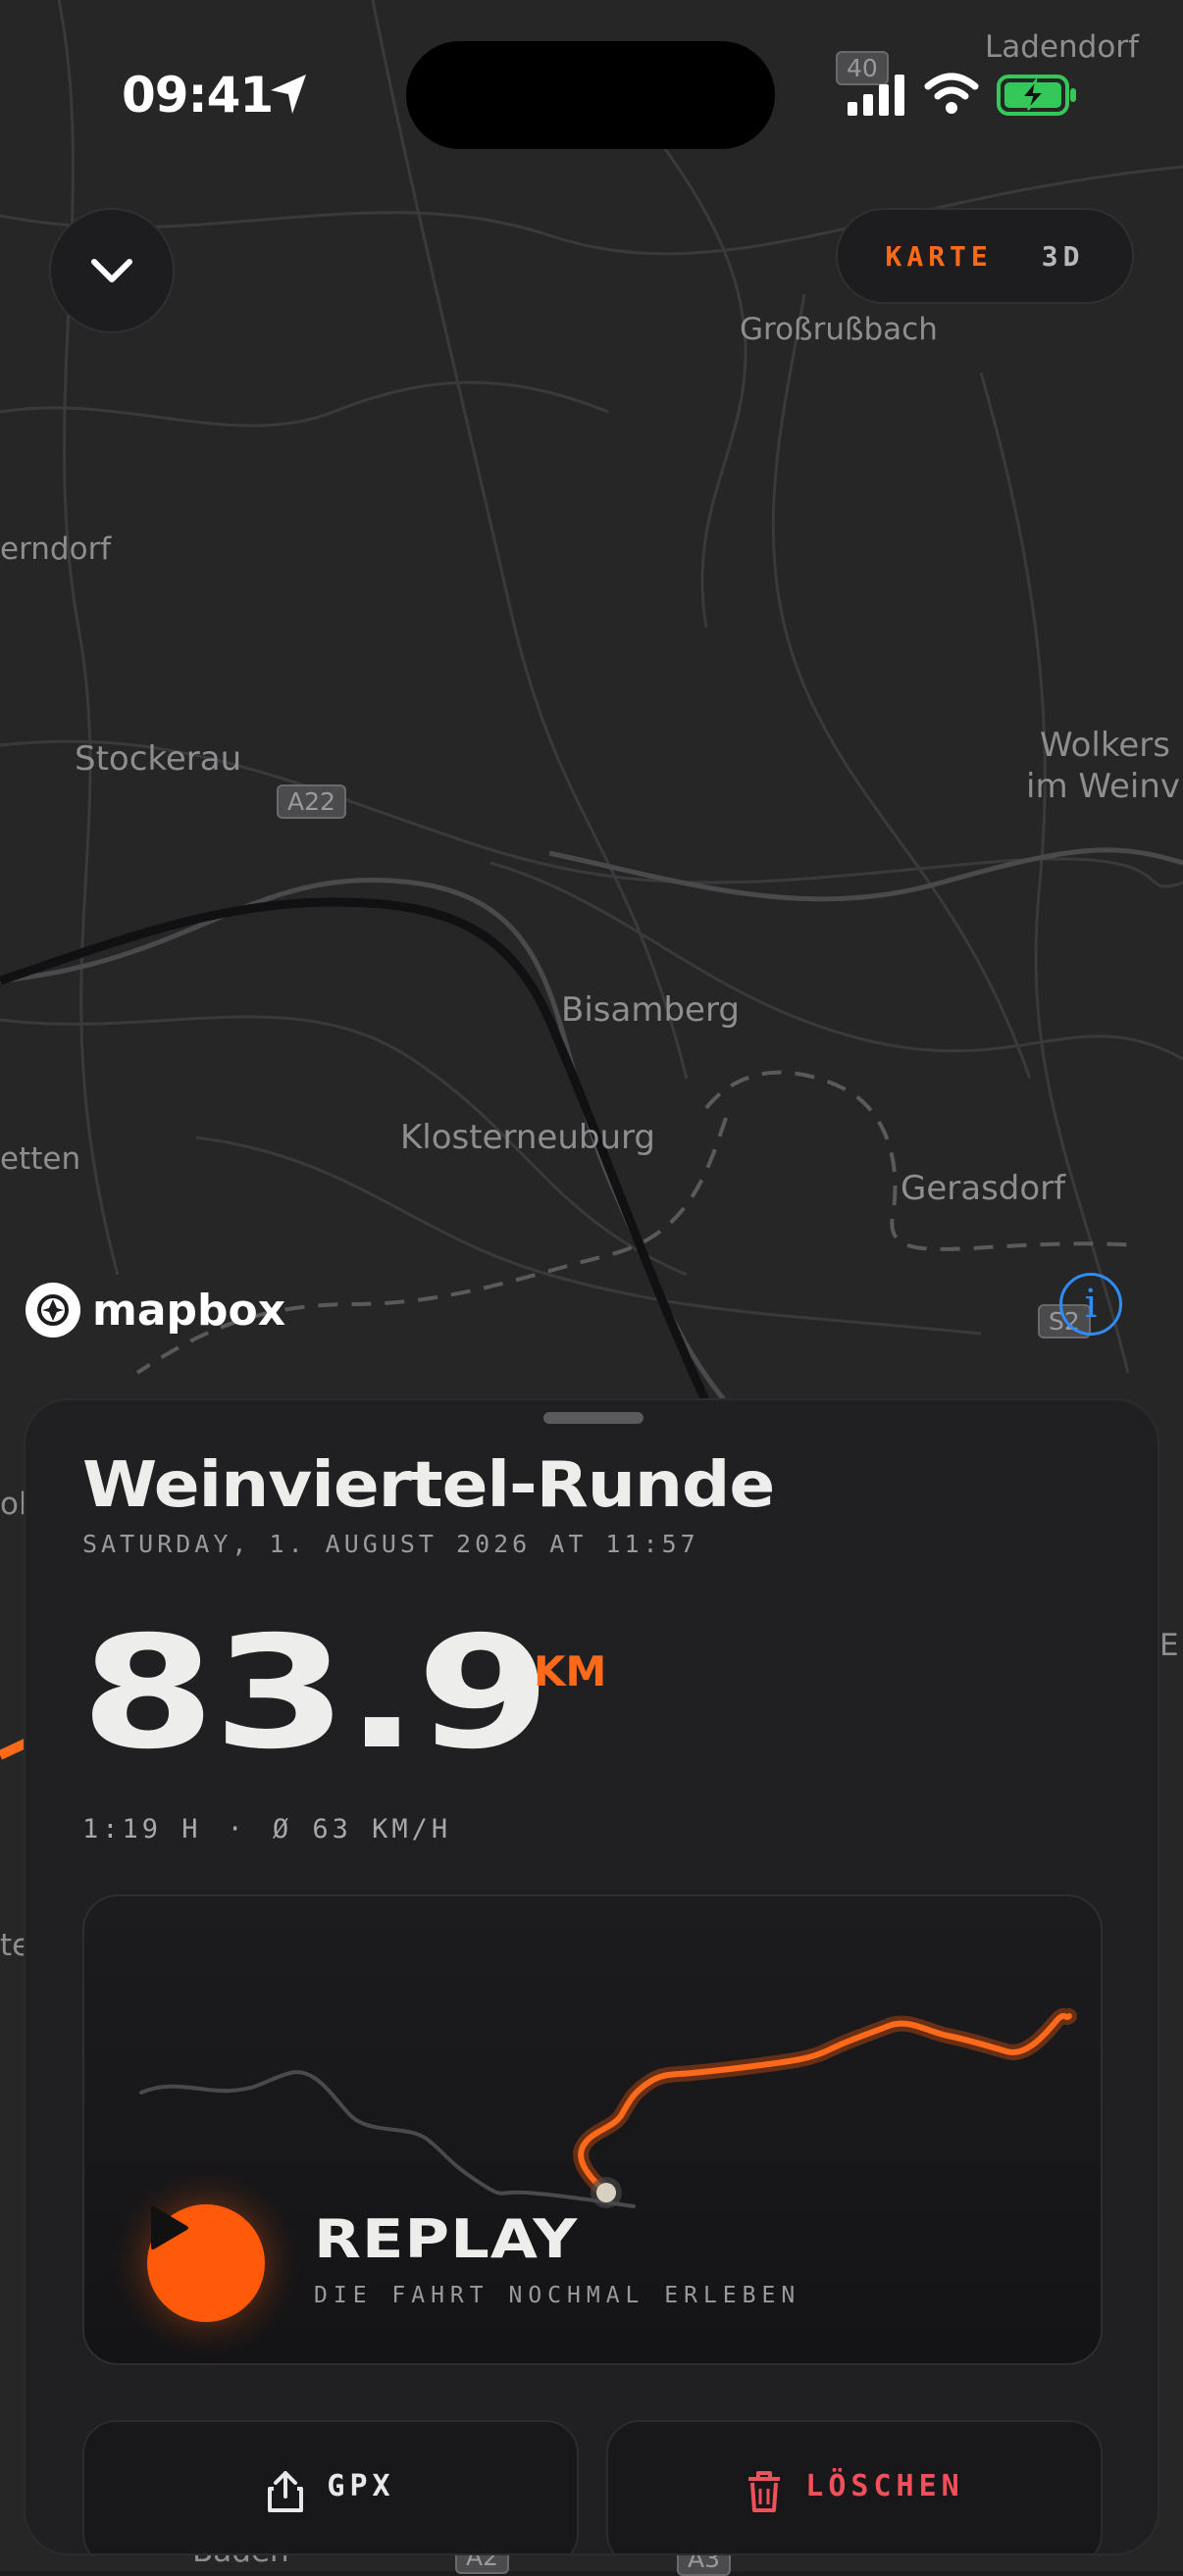 The width and height of the screenshot is (1183, 2576). I want to click on export-gpx-button: GPX, so click(331, 2486).